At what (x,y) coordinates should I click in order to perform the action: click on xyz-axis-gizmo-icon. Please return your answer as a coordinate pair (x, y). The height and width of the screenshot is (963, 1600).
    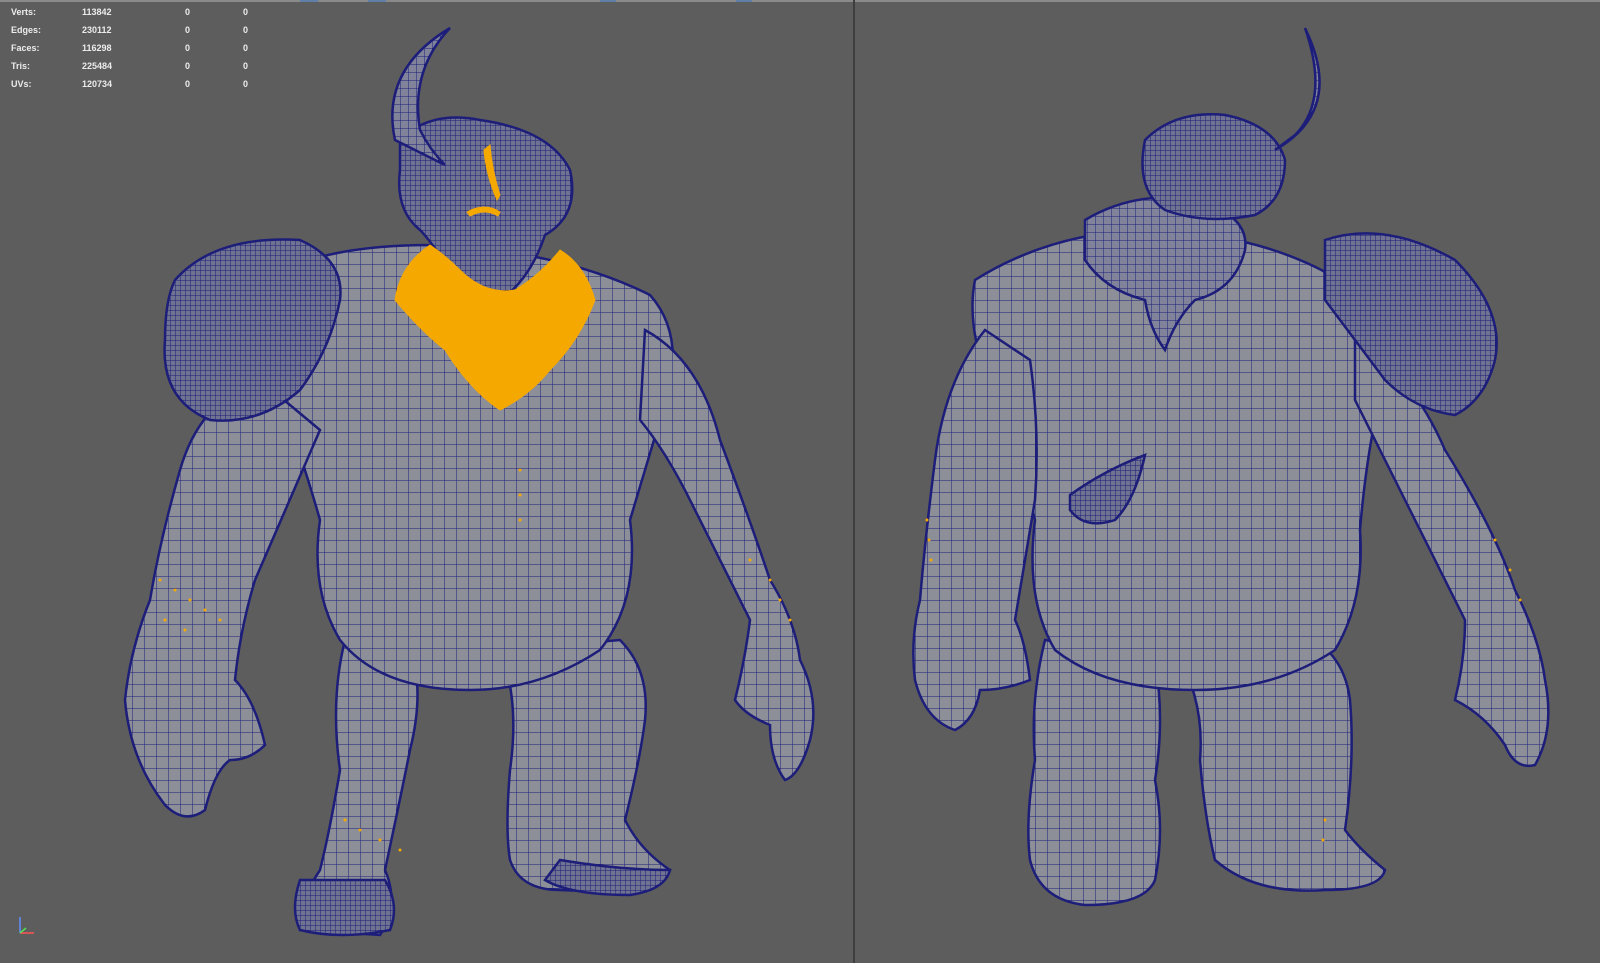
    Looking at the image, I should click on (25, 926).